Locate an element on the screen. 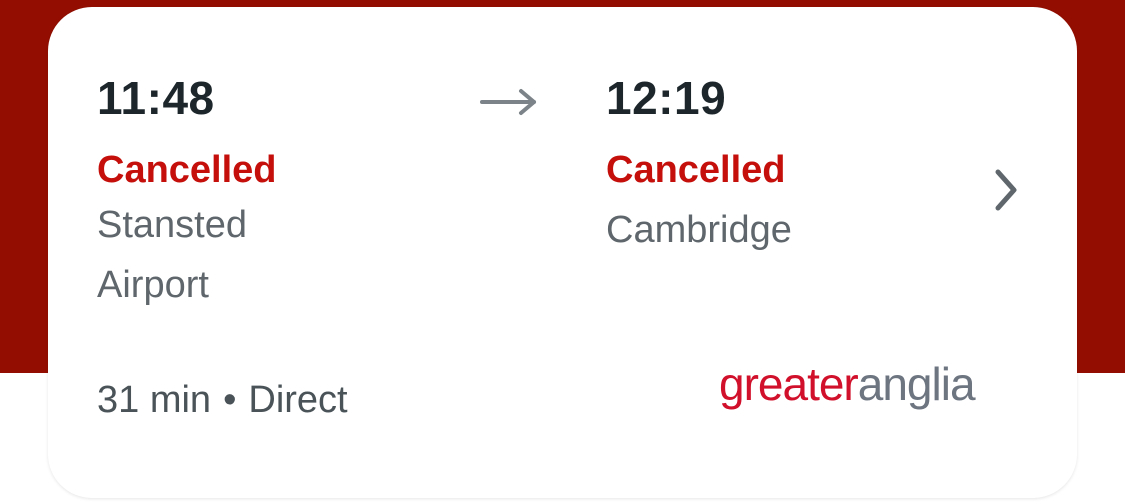 The image size is (1125, 503). arrival-status: Cancelled is located at coordinates (696, 170).